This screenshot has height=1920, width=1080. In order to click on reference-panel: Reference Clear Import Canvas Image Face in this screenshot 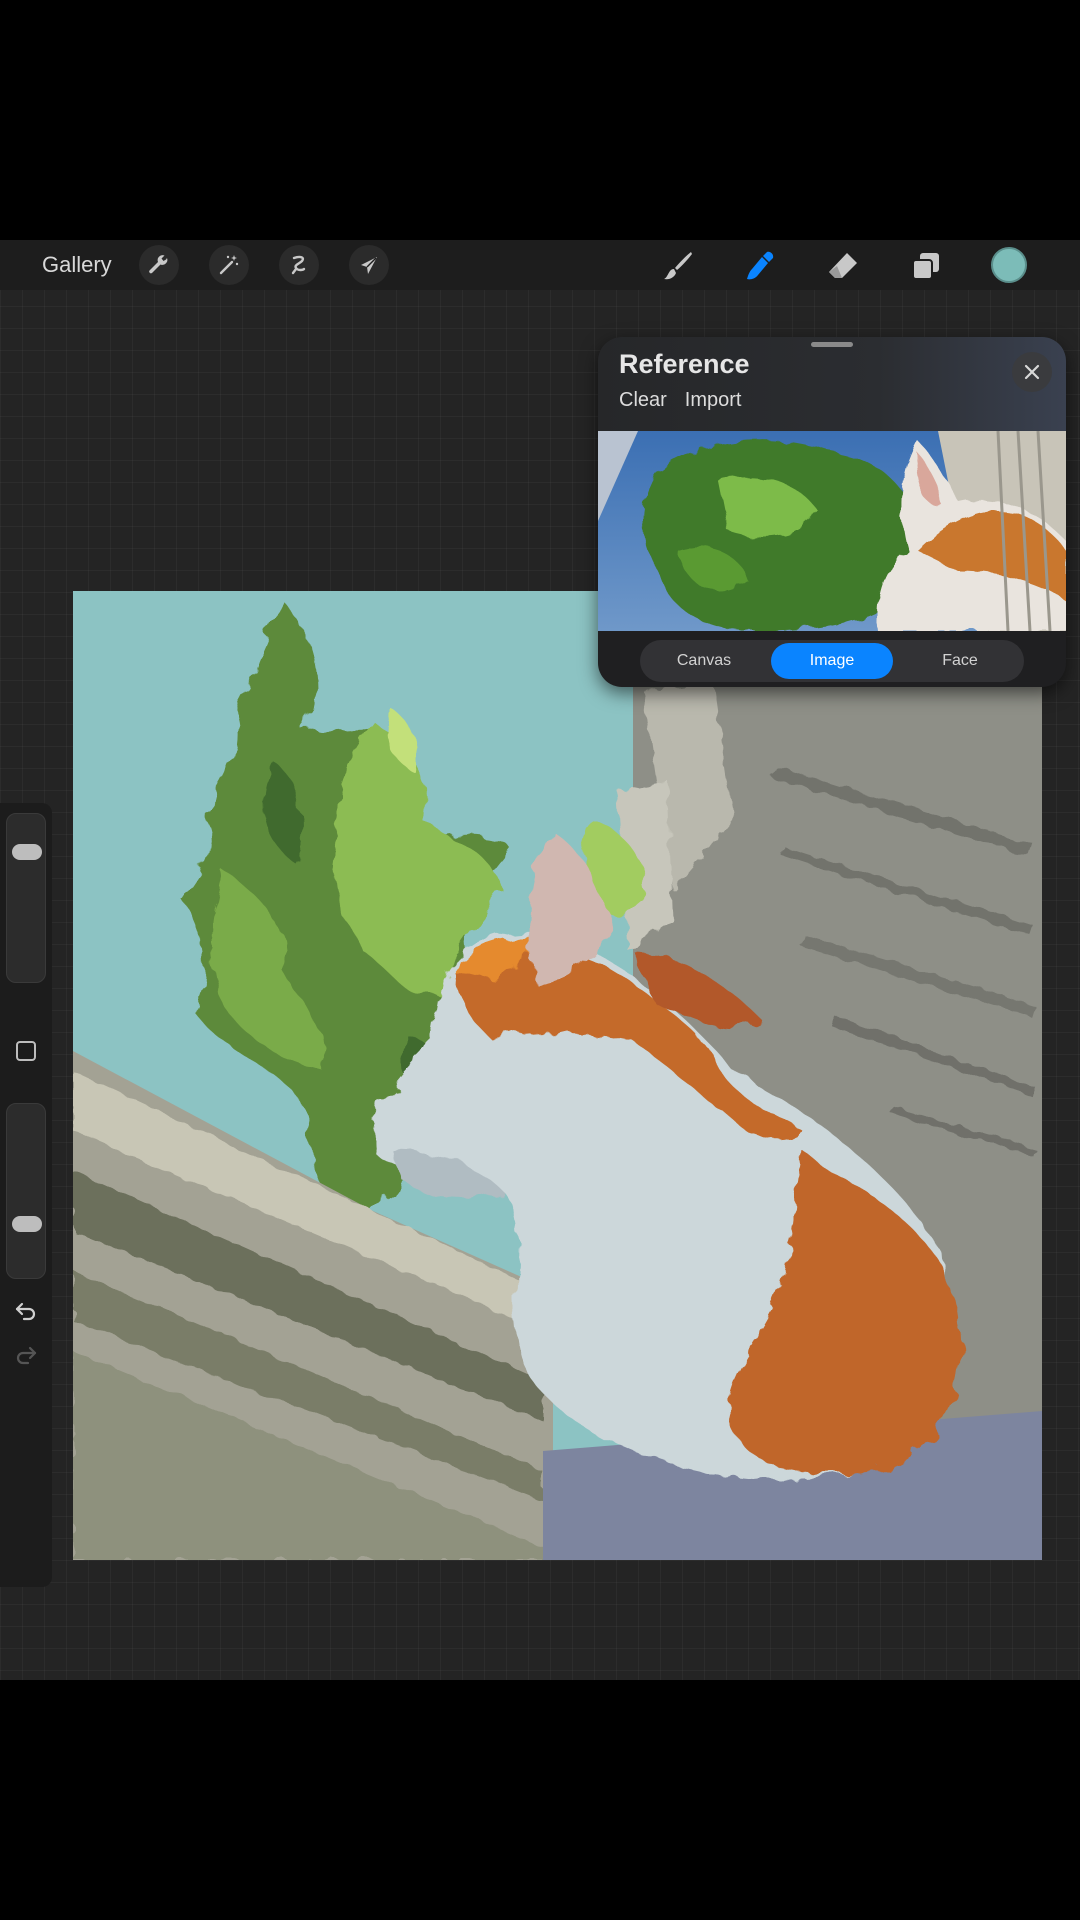, I will do `click(832, 512)`.